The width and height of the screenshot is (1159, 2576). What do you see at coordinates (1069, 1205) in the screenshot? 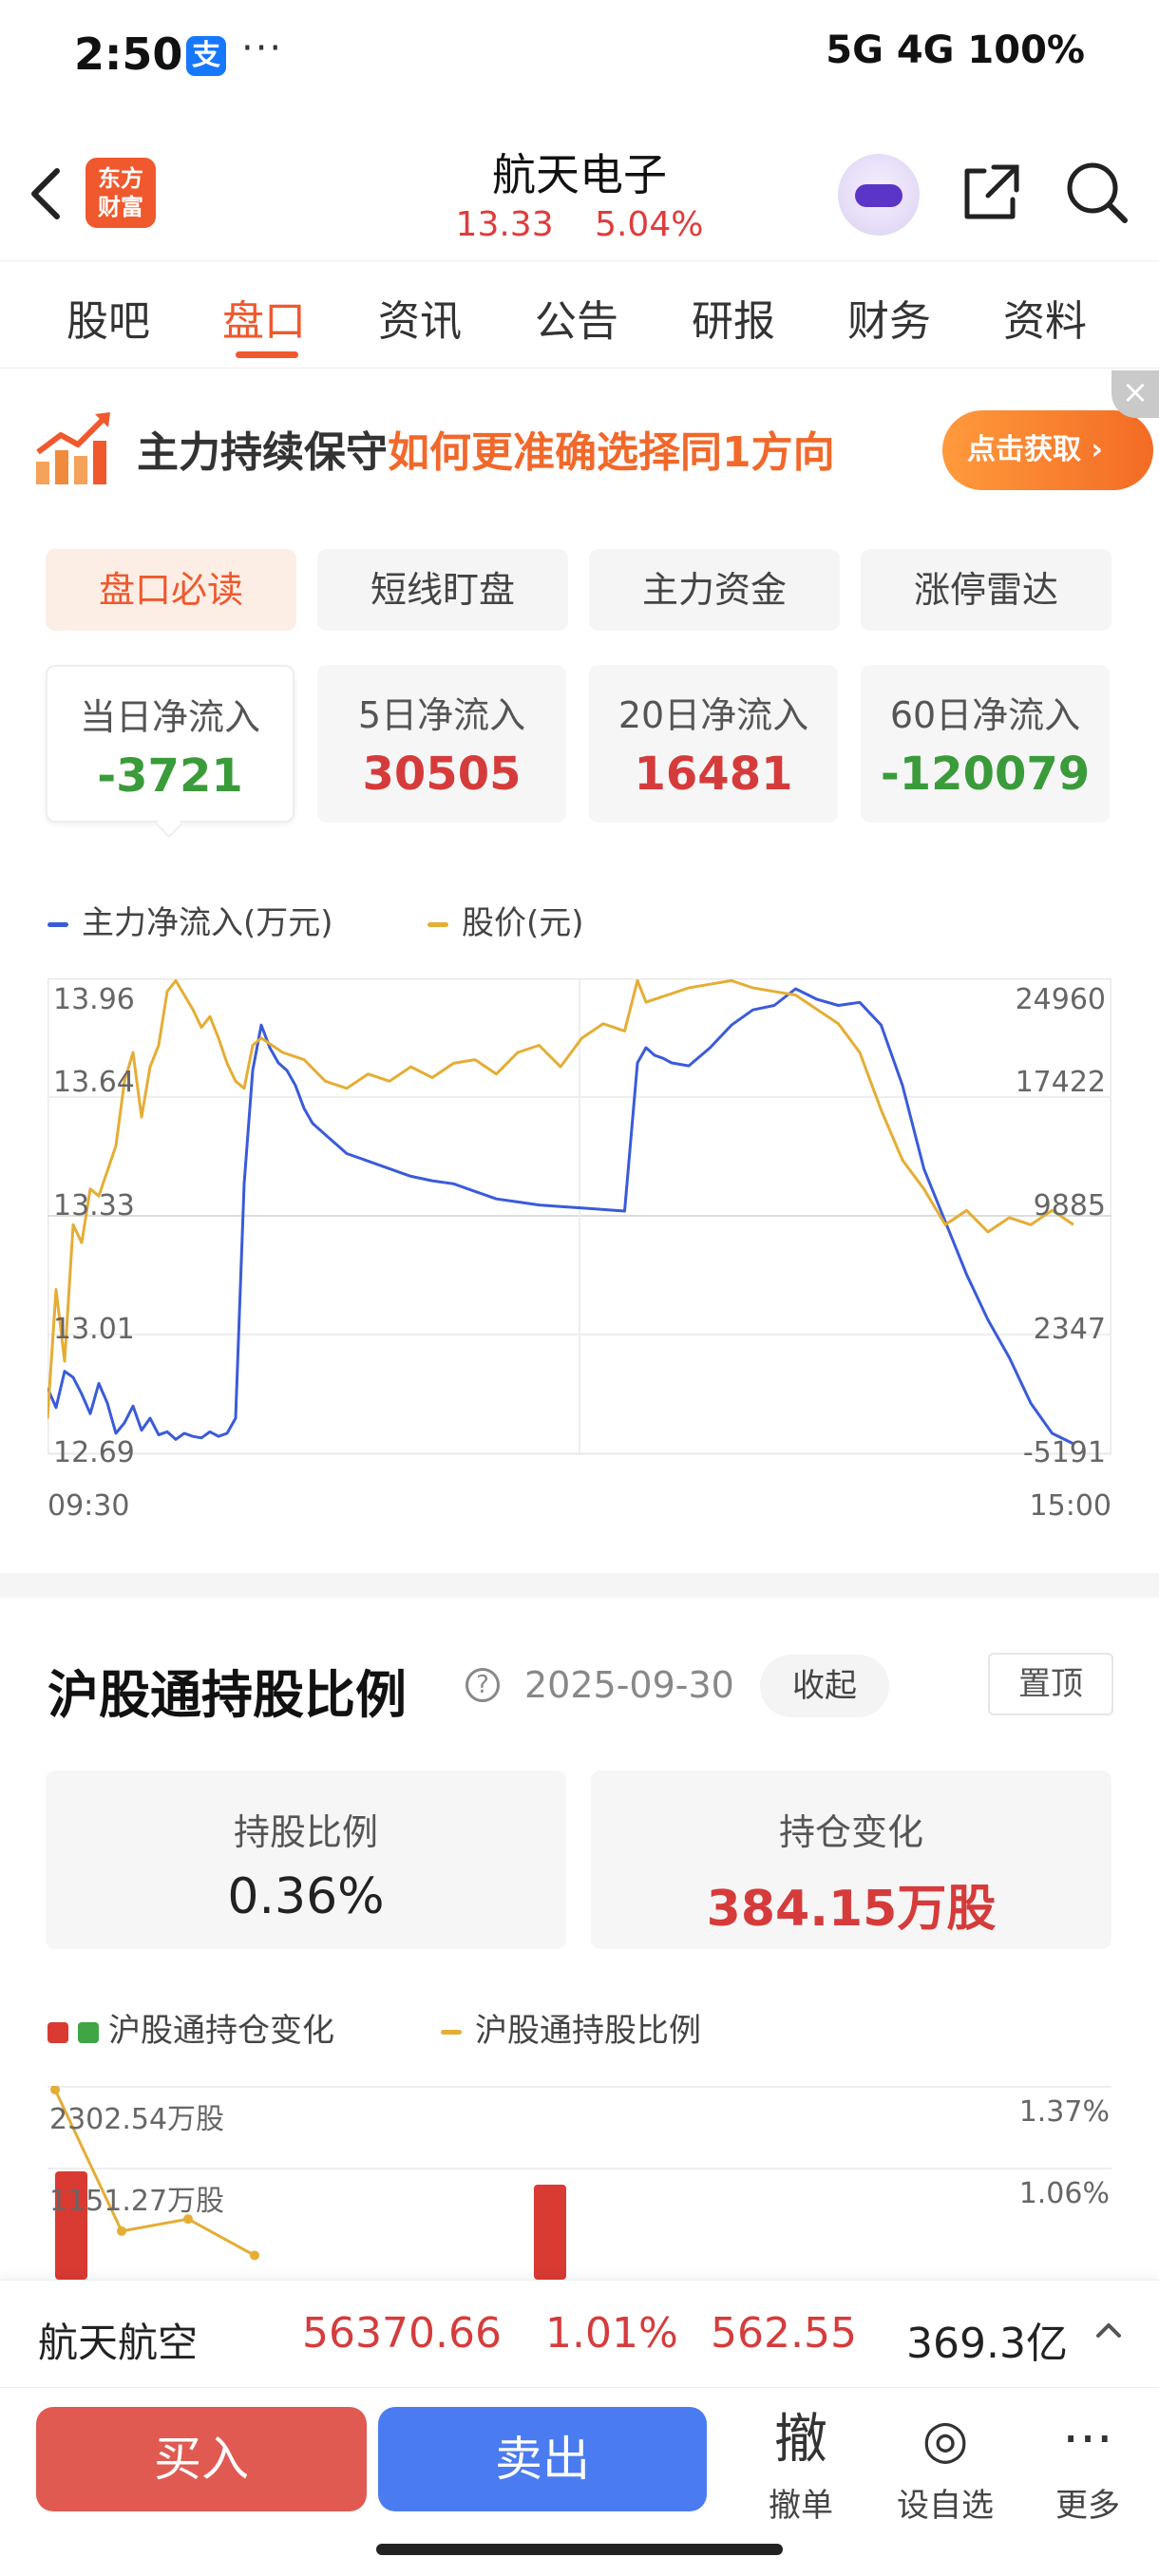
I see `y-tick-right: 9885` at bounding box center [1069, 1205].